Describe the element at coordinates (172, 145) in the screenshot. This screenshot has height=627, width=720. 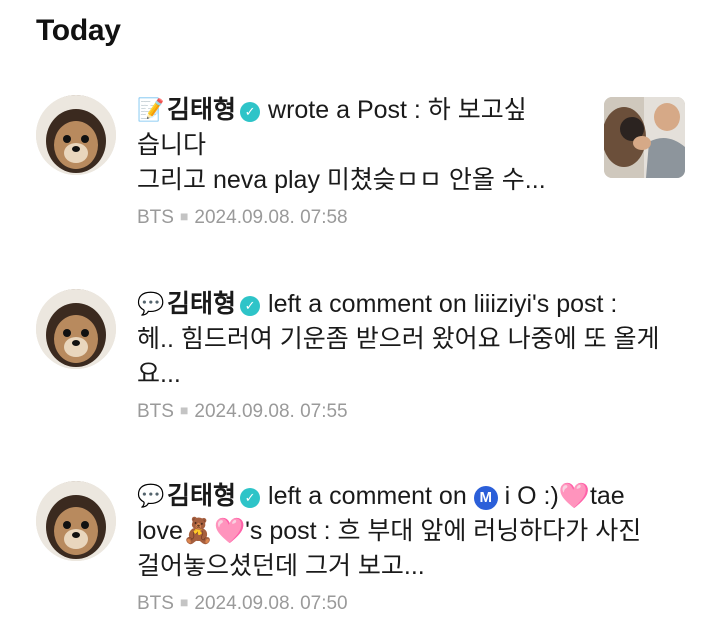
I see `notification-text-line: 습니다` at that location.